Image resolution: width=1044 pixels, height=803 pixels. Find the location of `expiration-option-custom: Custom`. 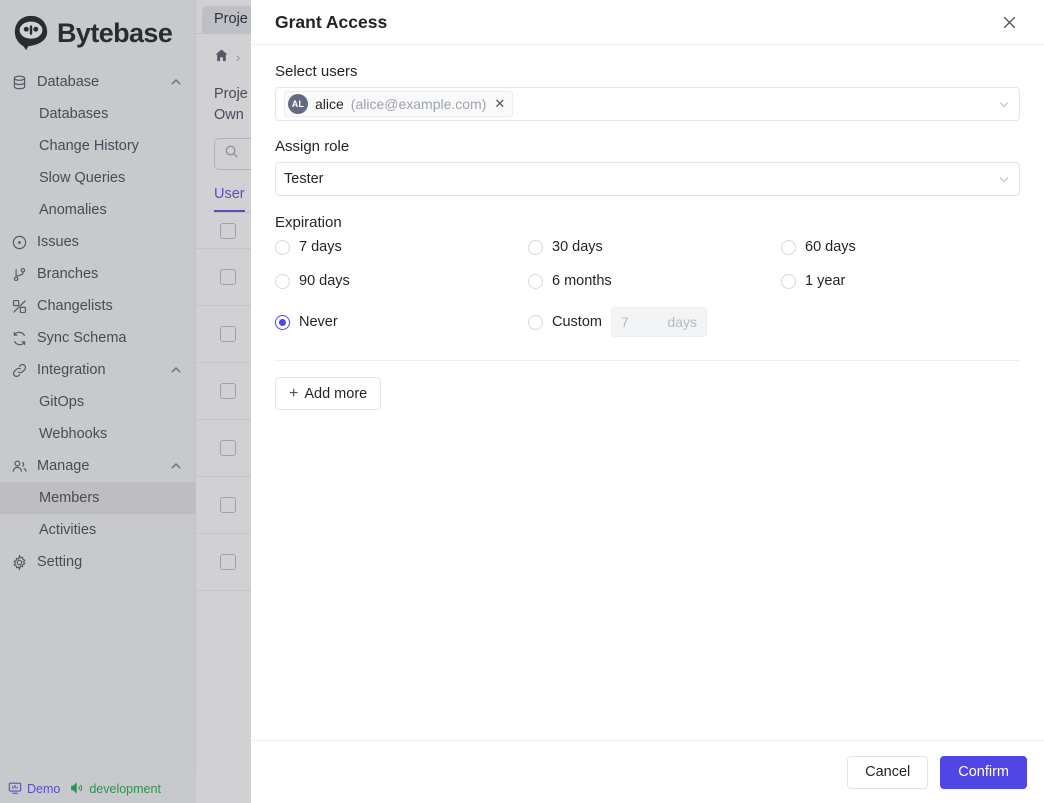

expiration-option-custom: Custom is located at coordinates (565, 322).